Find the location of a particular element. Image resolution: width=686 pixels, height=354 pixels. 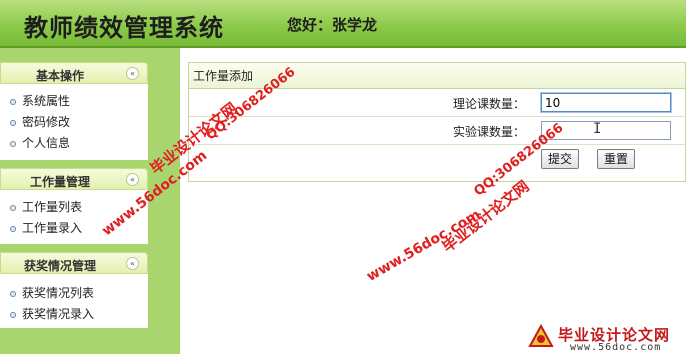

sidebar-item-label: 工作量录入 is located at coordinates (52, 228).